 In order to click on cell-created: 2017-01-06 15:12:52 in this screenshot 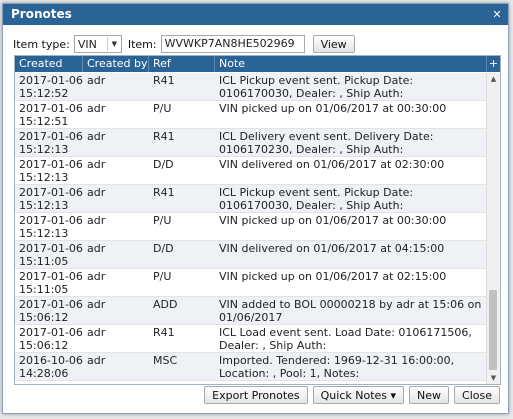, I will do `click(51, 87)`.